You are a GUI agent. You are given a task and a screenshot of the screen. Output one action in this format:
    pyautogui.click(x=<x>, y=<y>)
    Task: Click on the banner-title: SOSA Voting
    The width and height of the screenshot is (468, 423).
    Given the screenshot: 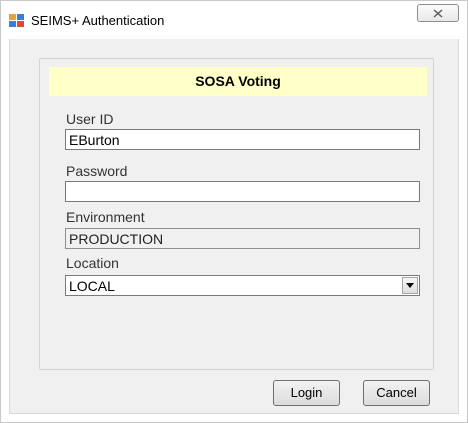 What is the action you would take?
    pyautogui.click(x=238, y=81)
    